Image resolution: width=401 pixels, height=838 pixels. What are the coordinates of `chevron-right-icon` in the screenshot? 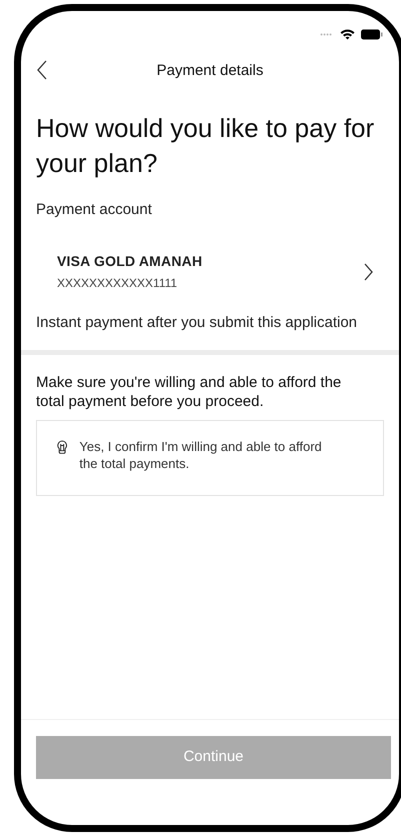 It's located at (368, 271).